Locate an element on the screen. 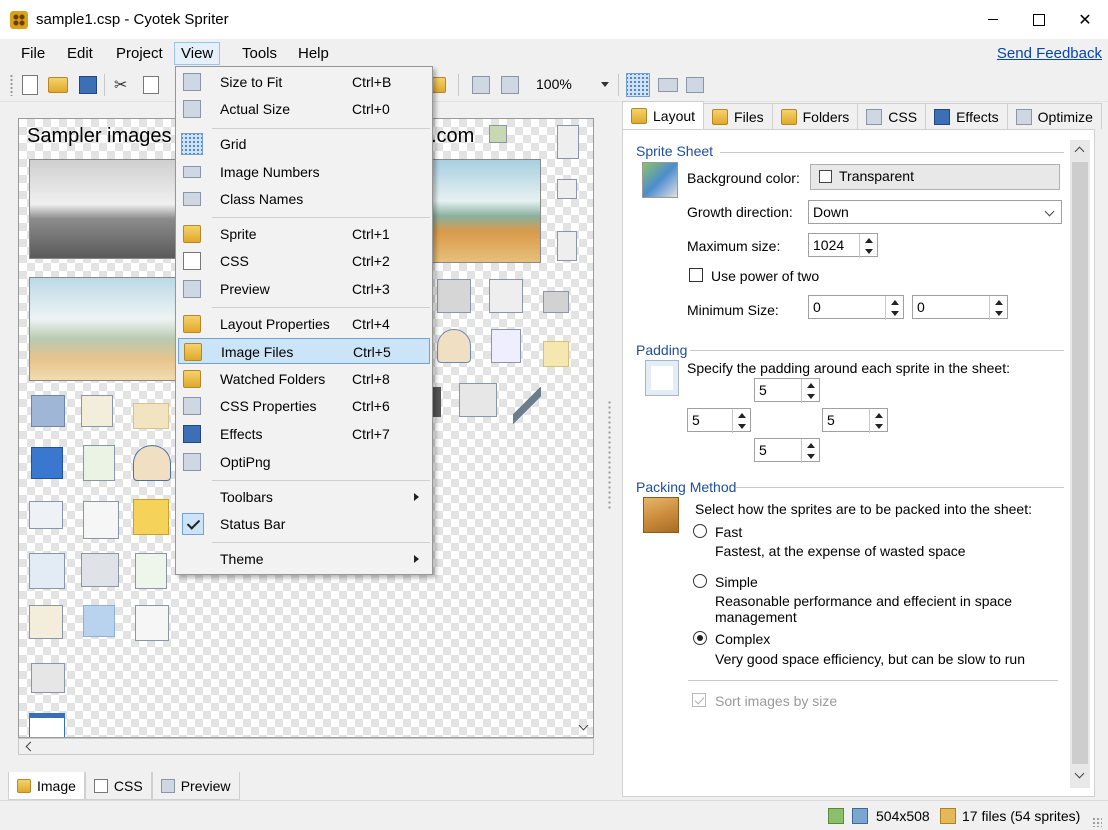 The image size is (1108, 830). maximize-button is located at coordinates (1039, 19).